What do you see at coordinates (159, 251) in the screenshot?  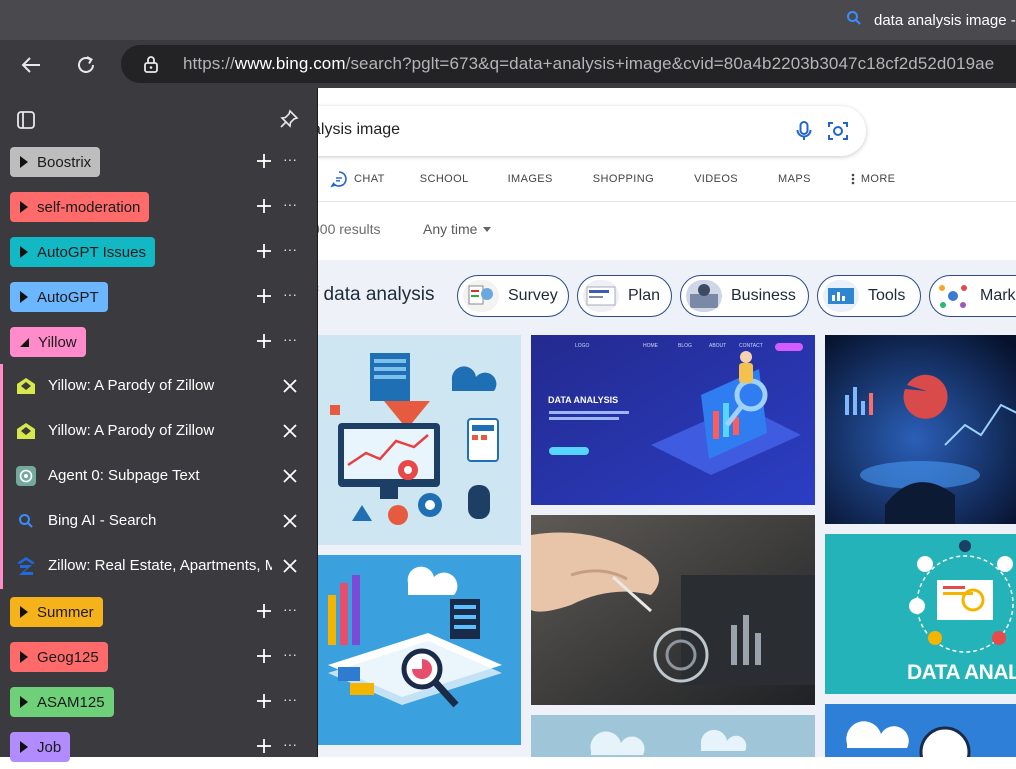 I see `tab-group-autogpt-issues: AutoGPT Issues ···` at bounding box center [159, 251].